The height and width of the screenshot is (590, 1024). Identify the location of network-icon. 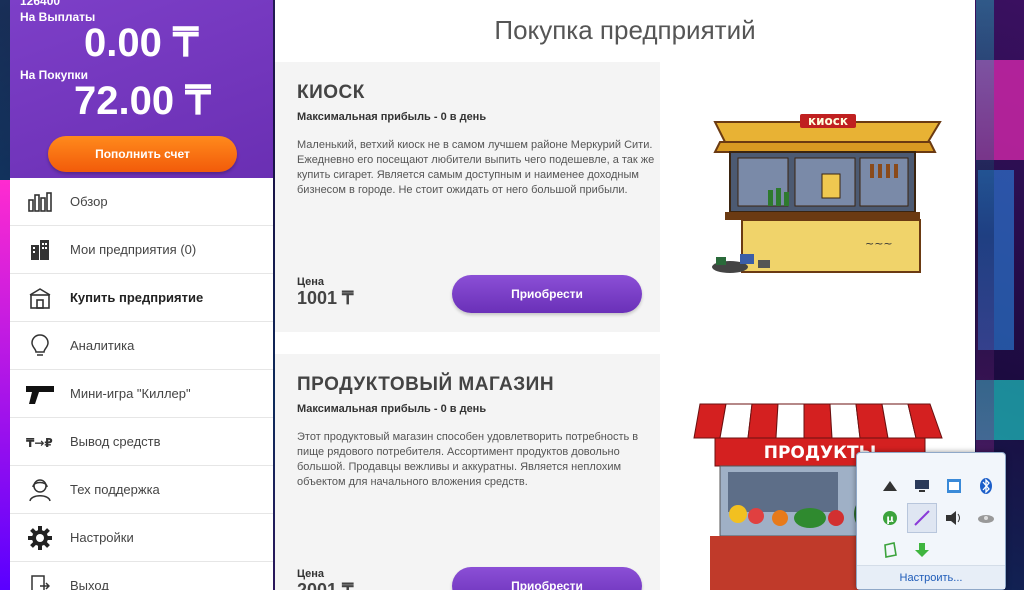
(890, 486).